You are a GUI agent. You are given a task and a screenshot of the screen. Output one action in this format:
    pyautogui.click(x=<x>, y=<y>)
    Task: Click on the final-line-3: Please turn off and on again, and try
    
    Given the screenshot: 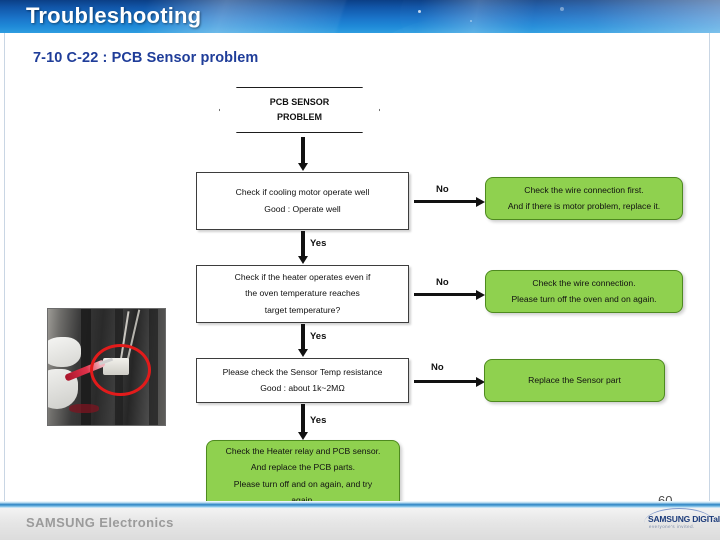 What is the action you would take?
    pyautogui.click(x=303, y=483)
    